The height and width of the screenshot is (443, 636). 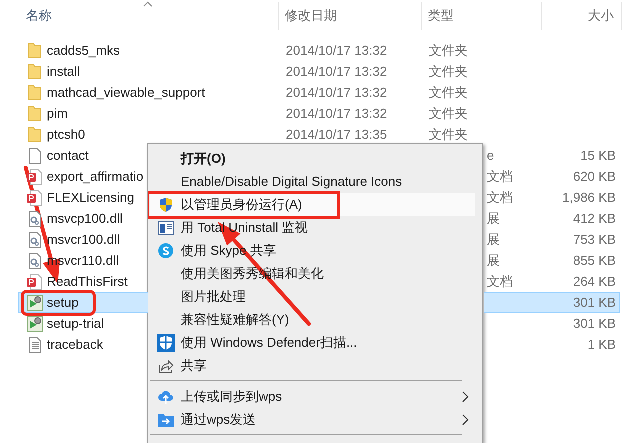 I want to click on file-size: 1,986 KB, so click(x=589, y=197).